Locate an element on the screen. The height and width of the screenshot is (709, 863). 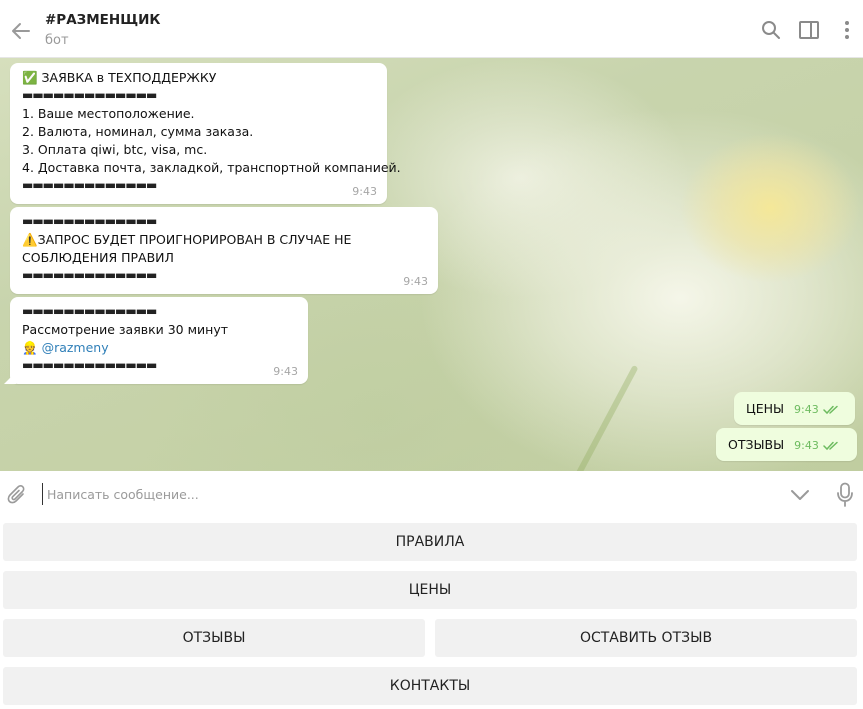
message-line: ✅ ЗАЯВКА в ТЕХПОДДЕРЖКУ is located at coordinates (119, 77).